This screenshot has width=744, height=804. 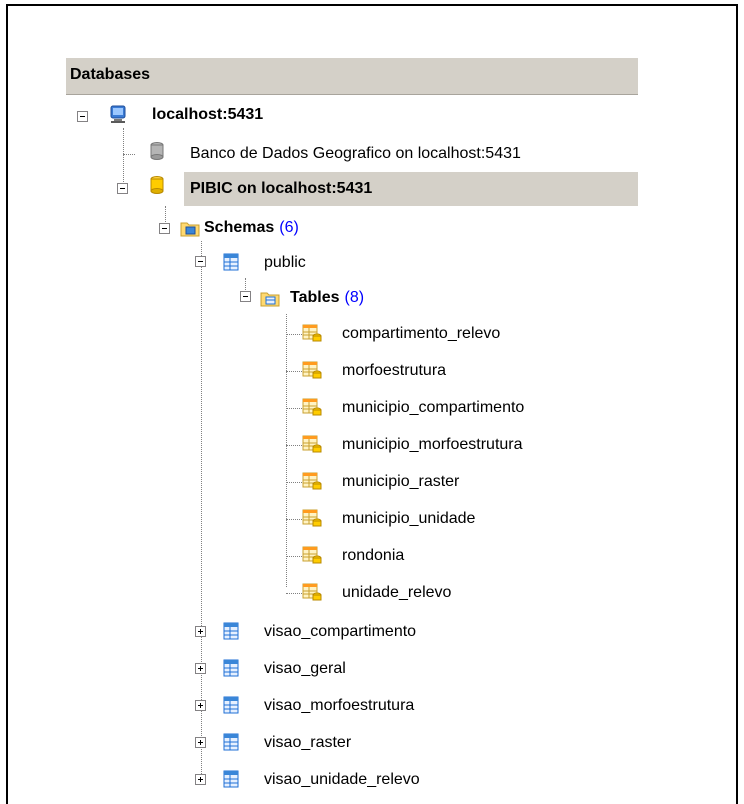 What do you see at coordinates (270, 299) in the screenshot?
I see `tables-folder-icon` at bounding box center [270, 299].